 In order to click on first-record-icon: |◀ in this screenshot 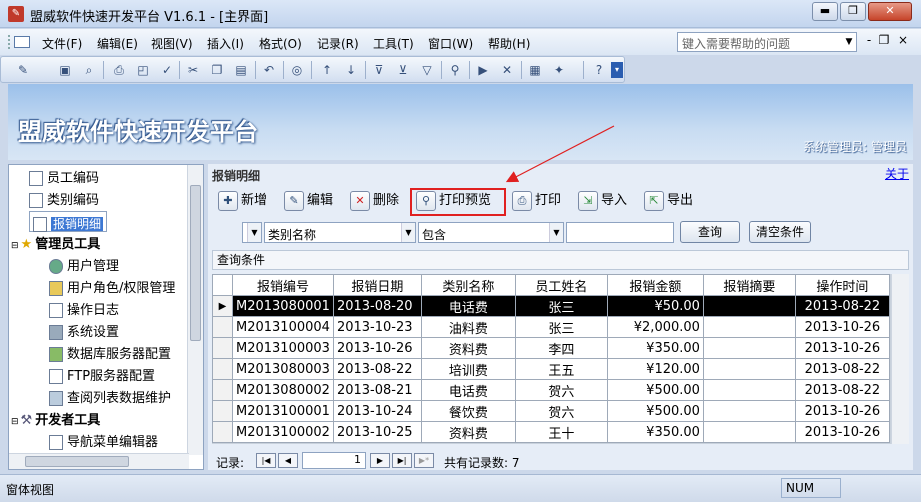, I will do `click(266, 460)`.